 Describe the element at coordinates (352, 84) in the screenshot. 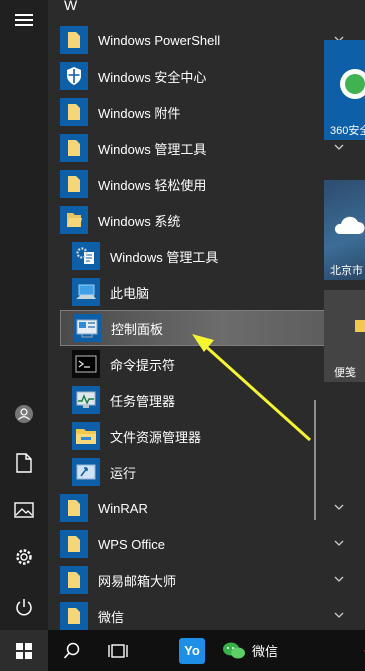

I see `360-security-icon` at that location.